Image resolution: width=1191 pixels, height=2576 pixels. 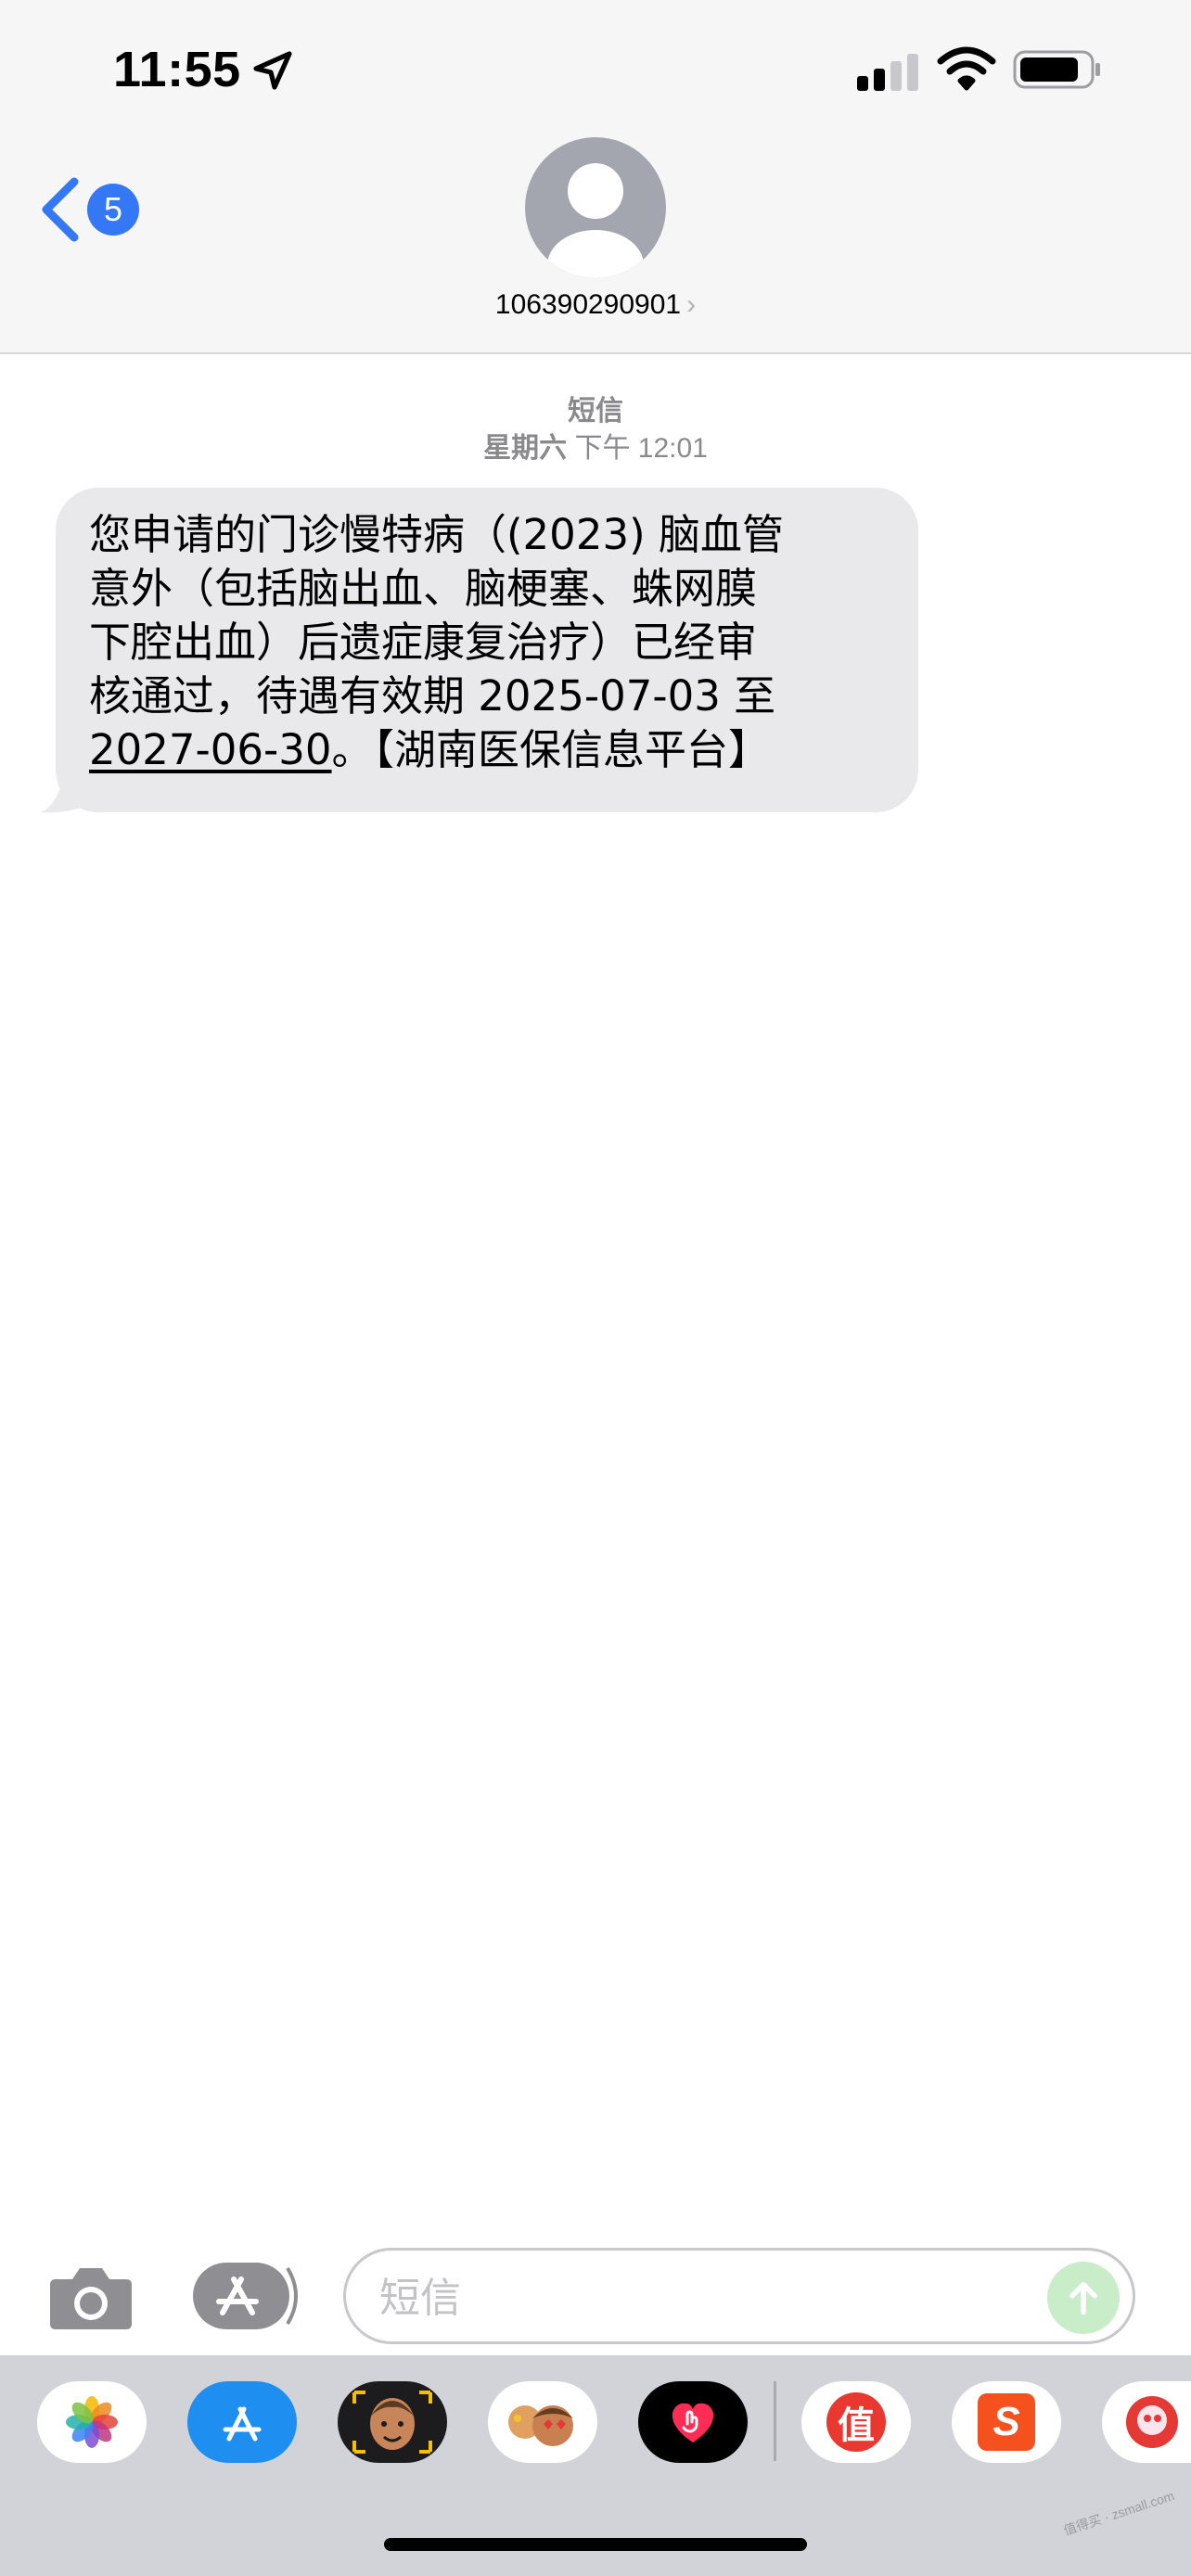 What do you see at coordinates (1152, 2422) in the screenshot?
I see `game-icon` at bounding box center [1152, 2422].